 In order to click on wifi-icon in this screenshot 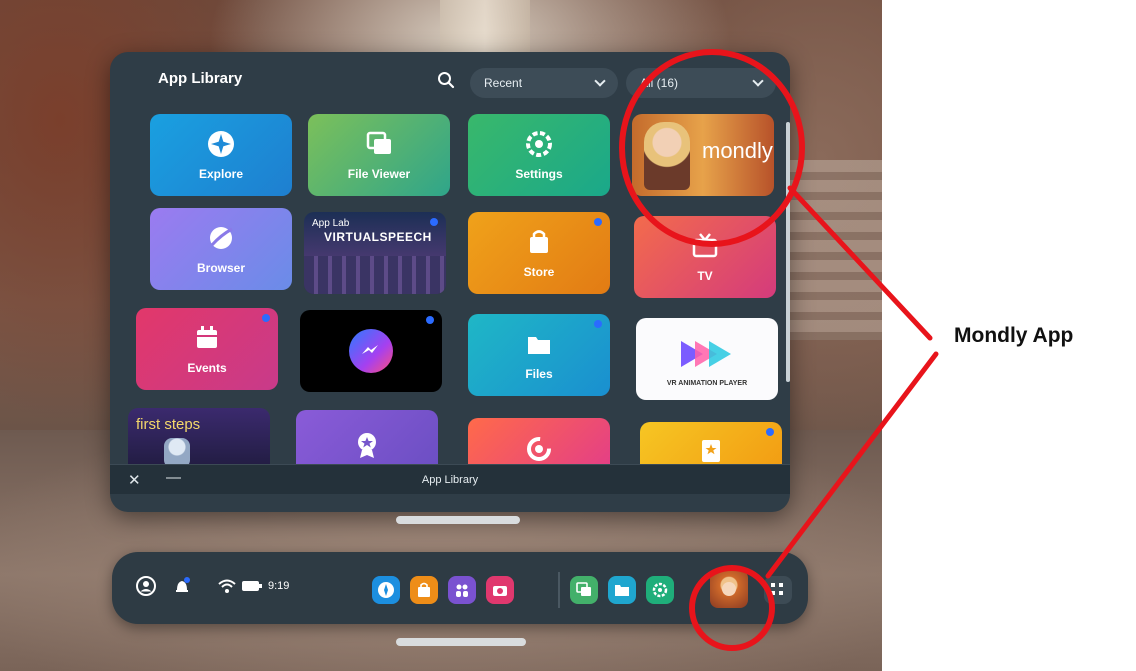, I will do `click(227, 587)`.